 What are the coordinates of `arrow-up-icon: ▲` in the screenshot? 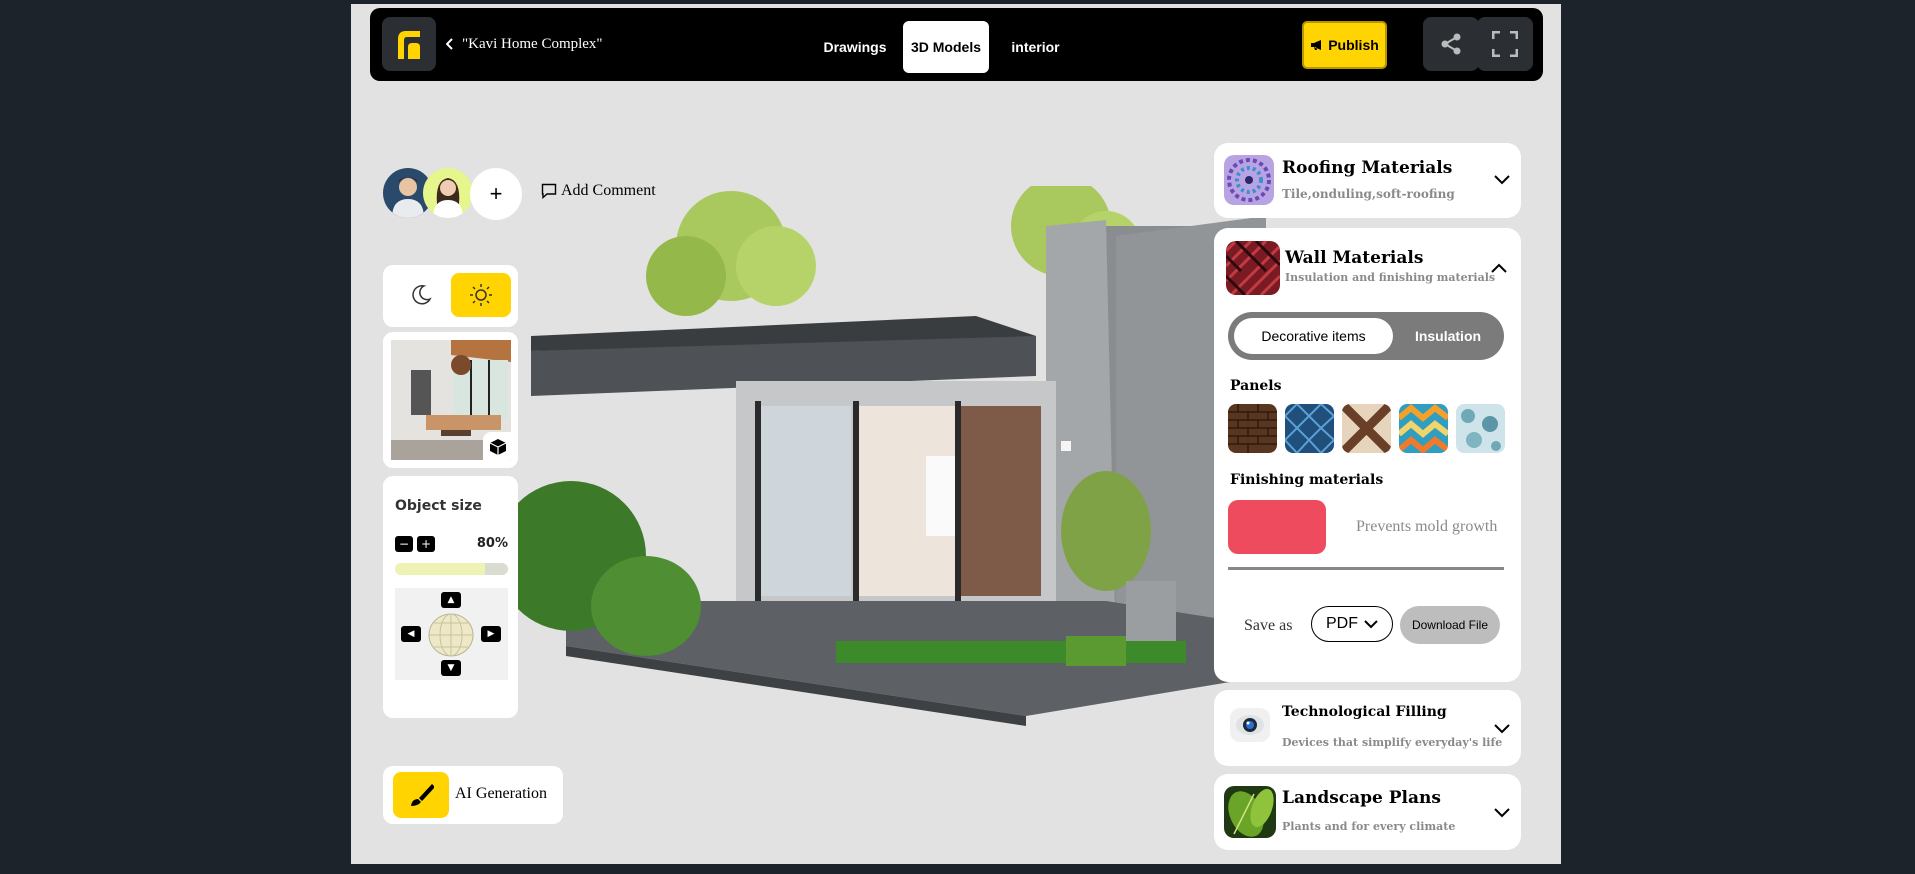 It's located at (451, 600).